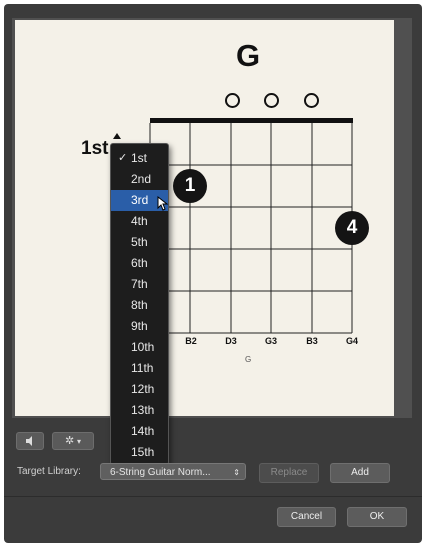 Image resolution: width=426 pixels, height=543 pixels. Describe the element at coordinates (351, 341) in the screenshot. I see `string-note-label: G4` at that location.